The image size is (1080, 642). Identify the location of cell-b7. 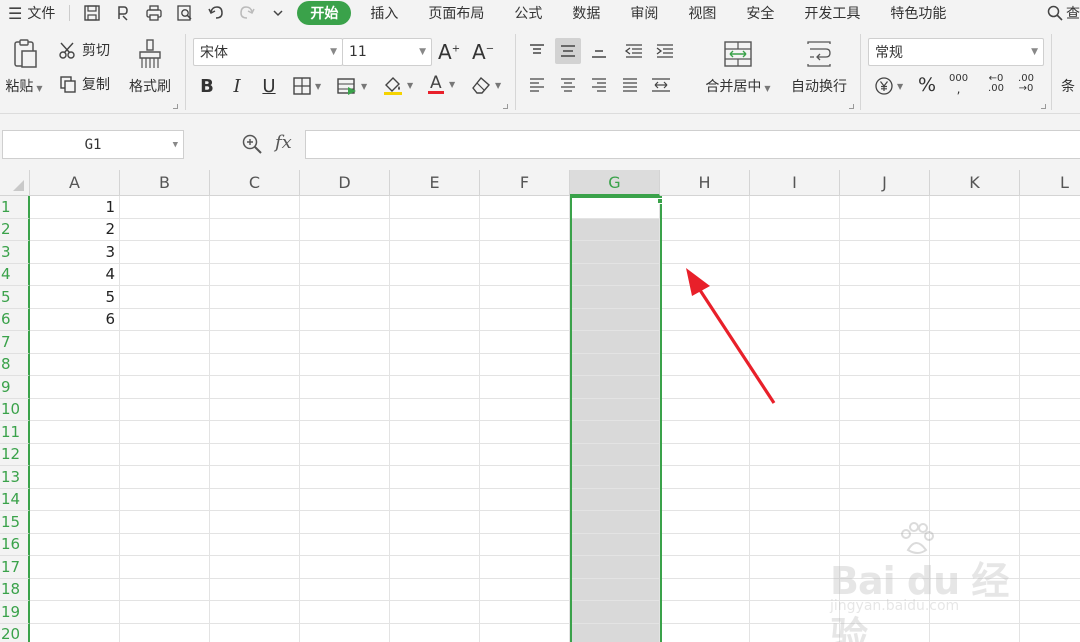
(165, 342).